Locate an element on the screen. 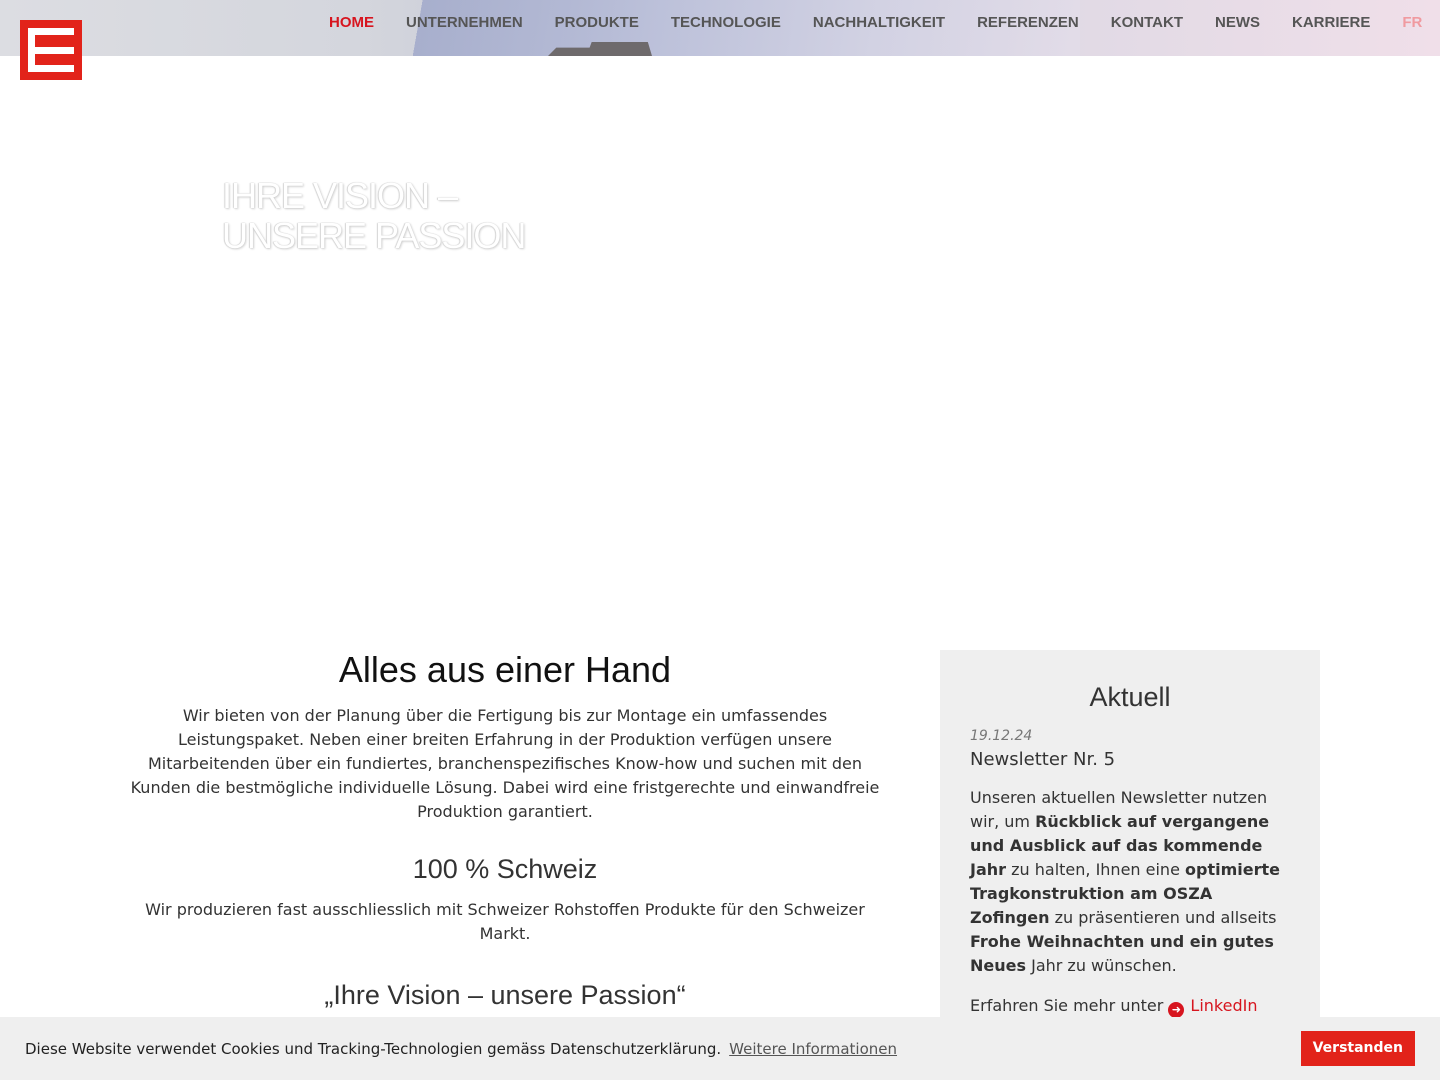  company-logo is located at coordinates (51, 50).